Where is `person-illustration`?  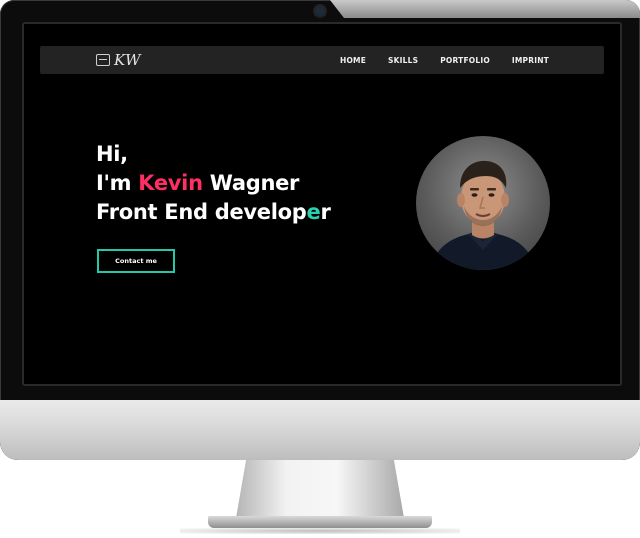 person-illustration is located at coordinates (483, 215).